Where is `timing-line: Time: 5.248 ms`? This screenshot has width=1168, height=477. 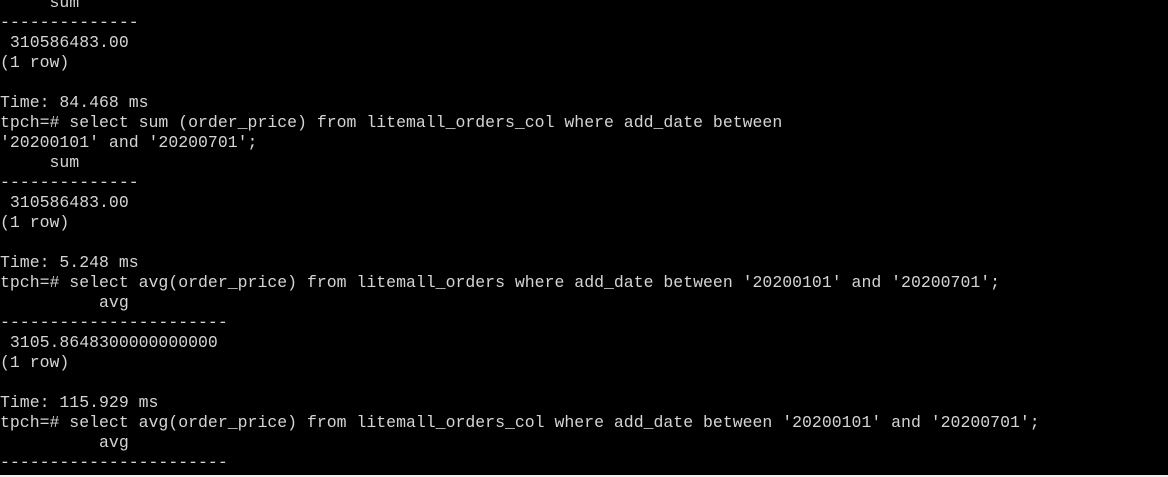 timing-line: Time: 5.248 ms is located at coordinates (69, 262).